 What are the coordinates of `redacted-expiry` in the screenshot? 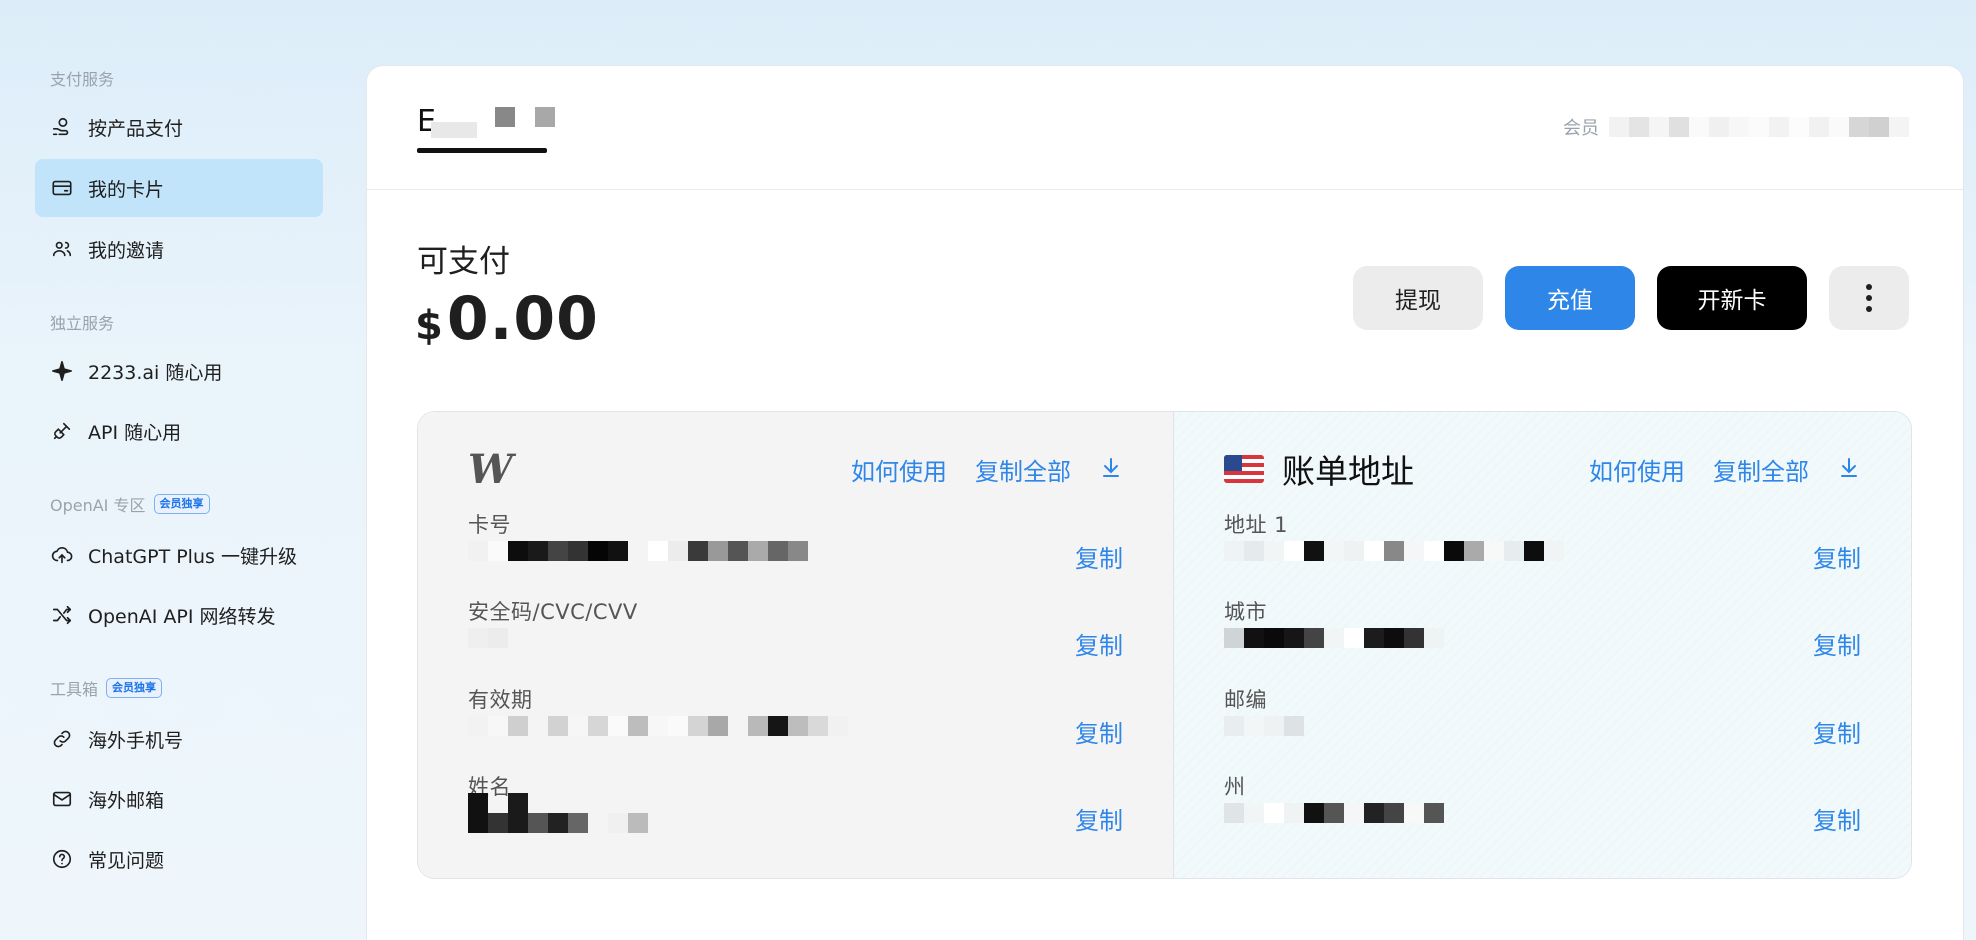 It's located at (658, 726).